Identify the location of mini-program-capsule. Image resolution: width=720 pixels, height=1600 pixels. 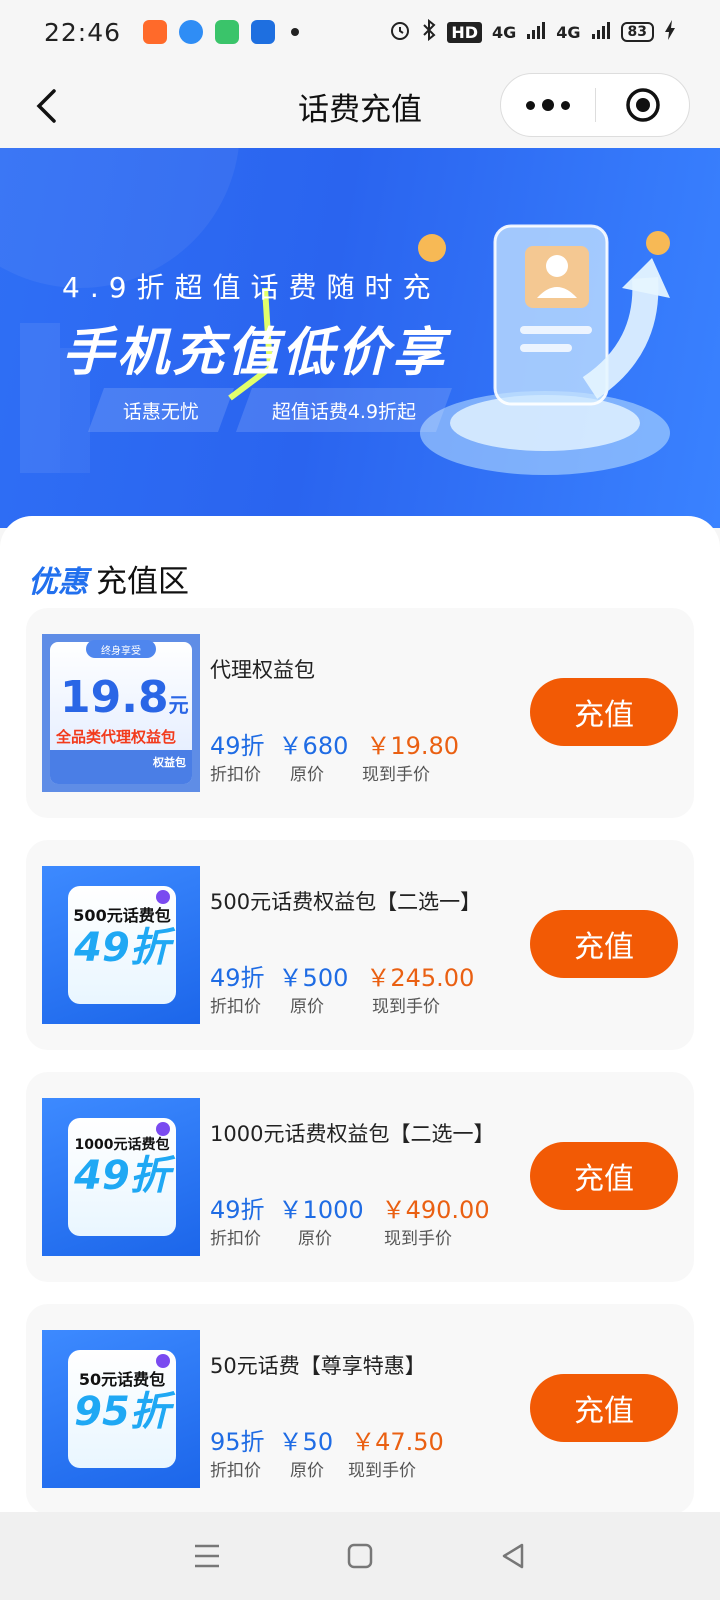
(595, 105).